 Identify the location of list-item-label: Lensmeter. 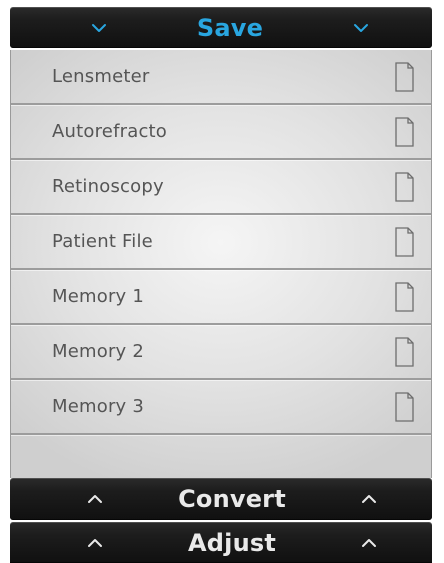
(101, 76).